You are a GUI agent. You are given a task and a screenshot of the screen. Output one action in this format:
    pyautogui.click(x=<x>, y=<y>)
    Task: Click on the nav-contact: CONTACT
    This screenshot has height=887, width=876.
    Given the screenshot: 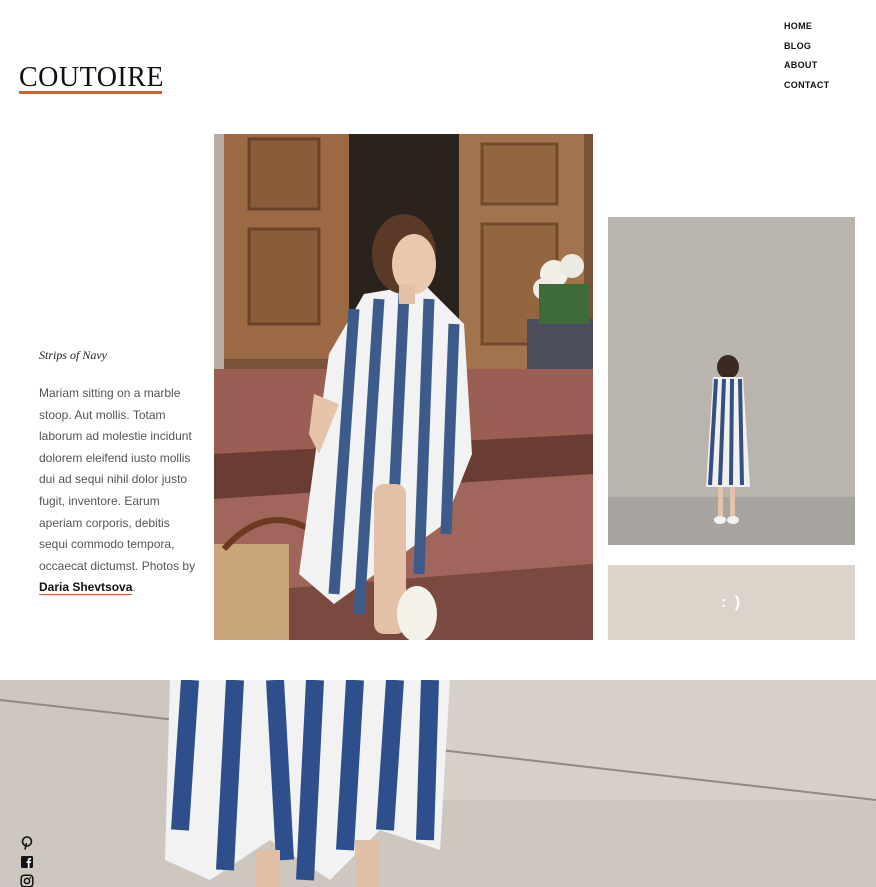 What is the action you would take?
    pyautogui.click(x=806, y=89)
    